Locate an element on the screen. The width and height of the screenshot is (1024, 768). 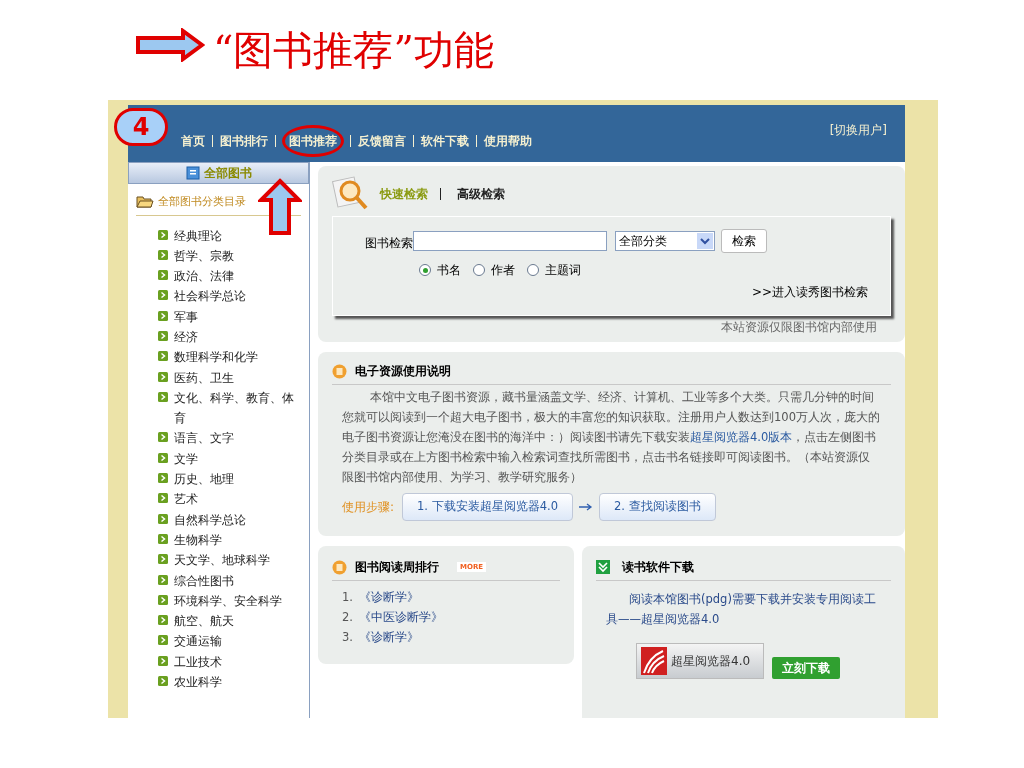
category-link: 数理科学和化学 is located at coordinates (239, 357).